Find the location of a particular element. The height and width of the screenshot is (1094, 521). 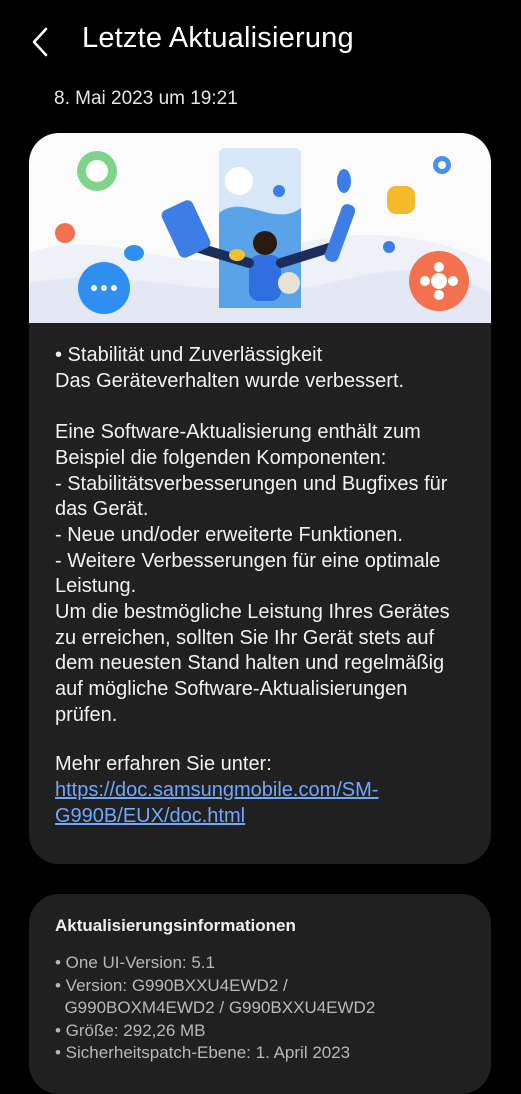

info-item-one-ui-version: • One UI-Version: 5.1 is located at coordinates (135, 962).